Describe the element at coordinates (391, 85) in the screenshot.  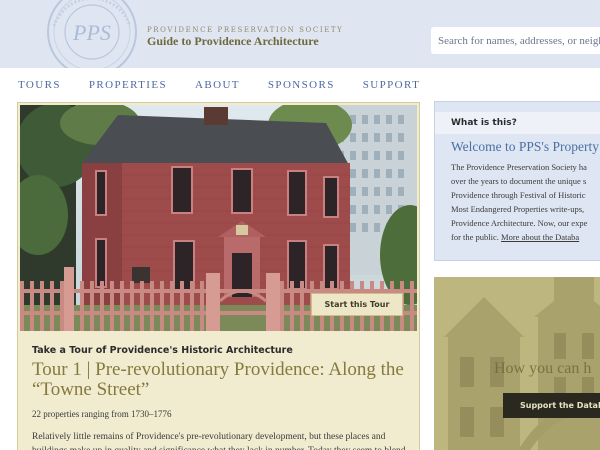
I see `nav-item-support: Support` at that location.